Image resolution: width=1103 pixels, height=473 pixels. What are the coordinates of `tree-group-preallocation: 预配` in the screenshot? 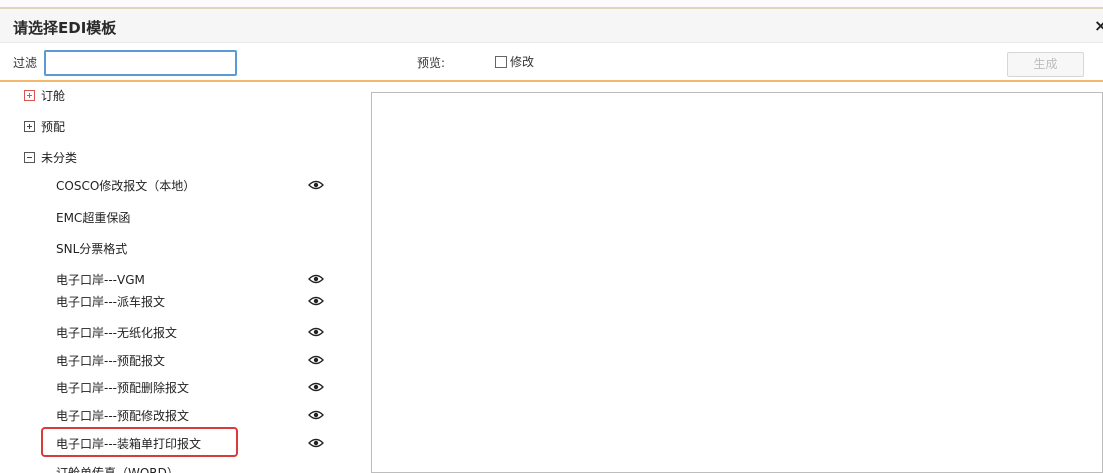 It's located at (44, 126).